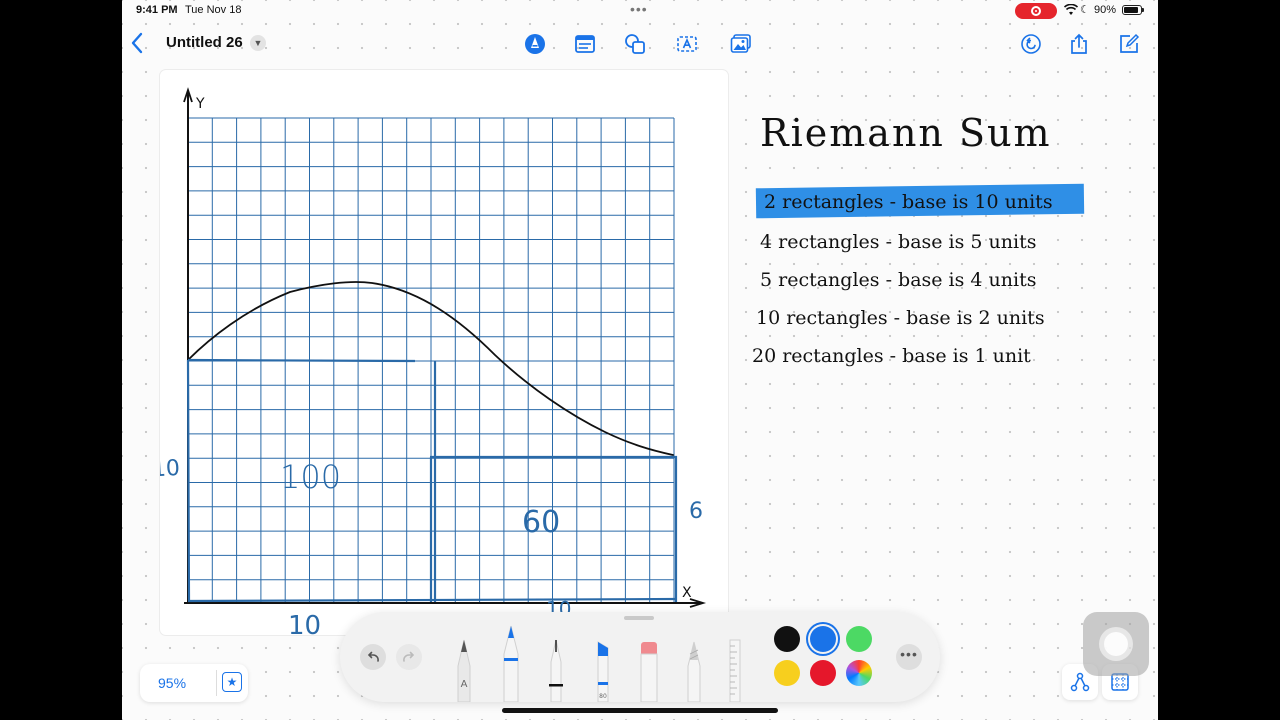 Image resolution: width=1280 pixels, height=720 pixels. What do you see at coordinates (735, 670) in the screenshot?
I see `ruler-tool` at bounding box center [735, 670].